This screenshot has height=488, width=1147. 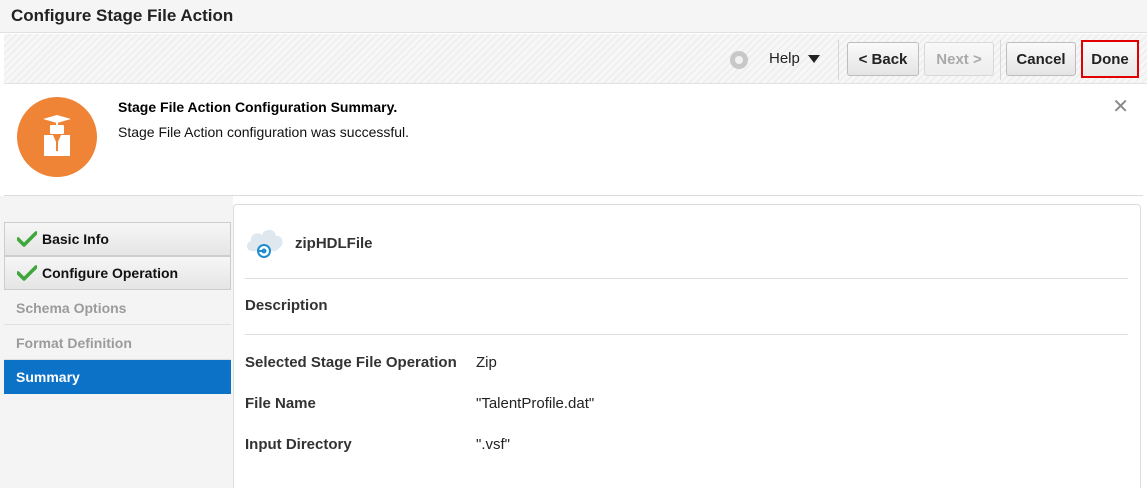 What do you see at coordinates (334, 243) in the screenshot?
I see `connection-name: zipHDLFile` at bounding box center [334, 243].